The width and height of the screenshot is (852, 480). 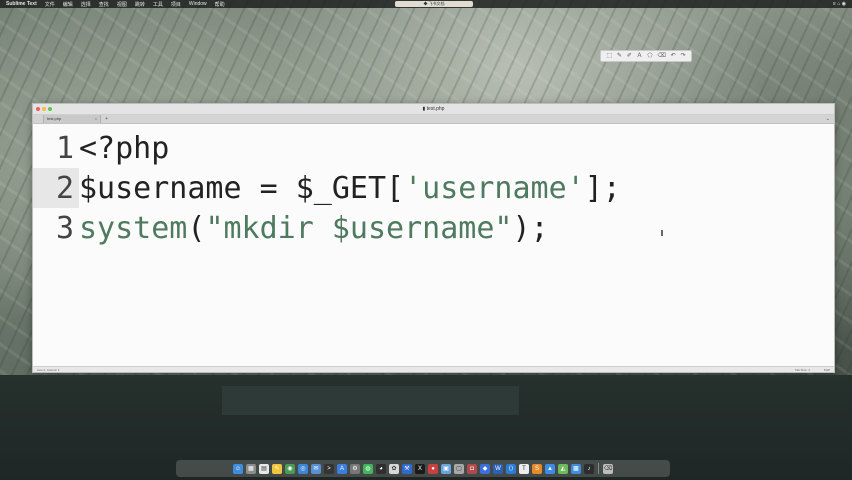 I want to click on feishu-icon: ◆, so click(x=485, y=468).